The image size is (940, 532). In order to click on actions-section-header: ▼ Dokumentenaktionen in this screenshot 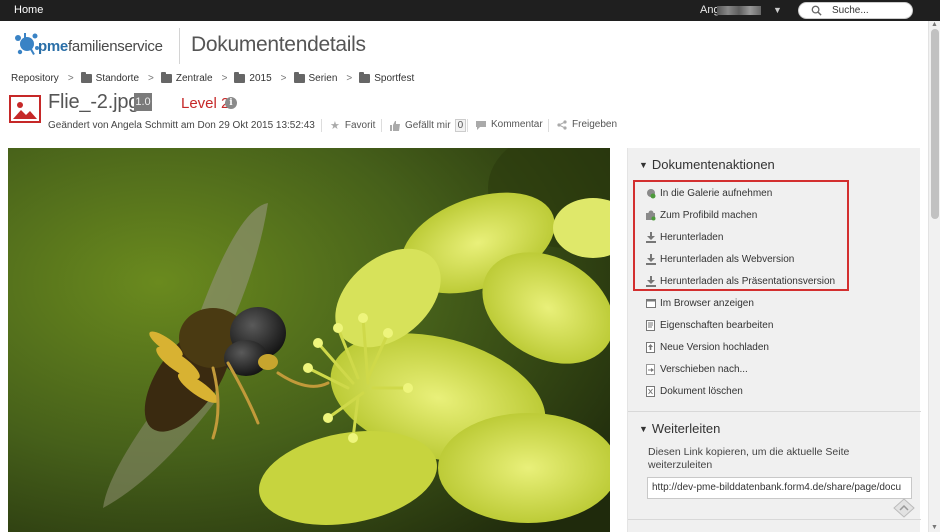, I will do `click(707, 164)`.